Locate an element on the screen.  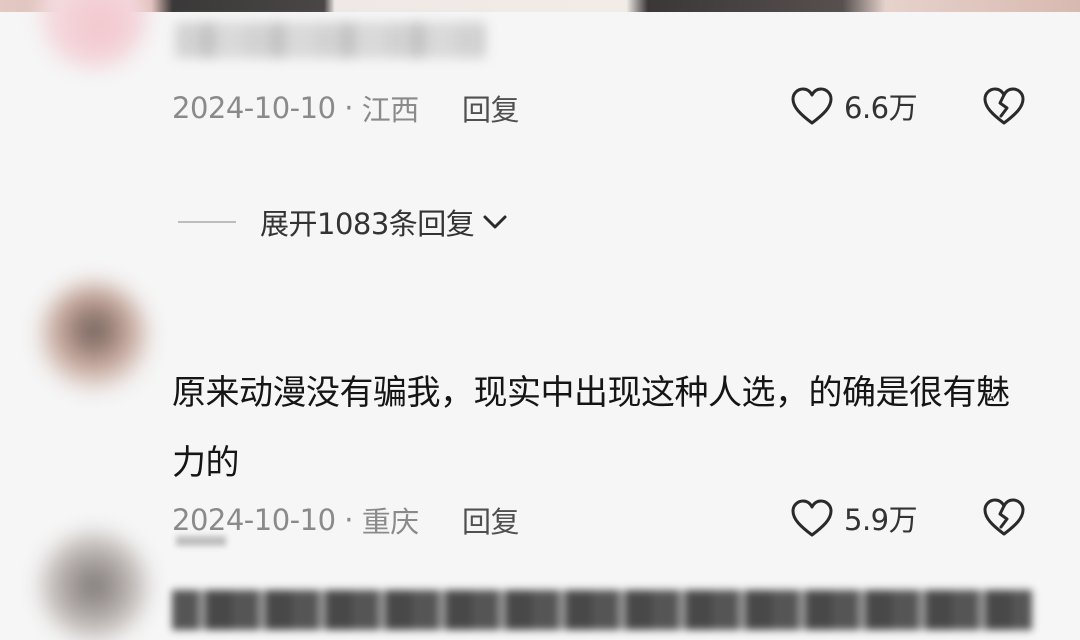
comment-text: 原来动漫没有骗我，现实中出现这种人选，的确是很有魅力的 is located at coordinates (591, 428).